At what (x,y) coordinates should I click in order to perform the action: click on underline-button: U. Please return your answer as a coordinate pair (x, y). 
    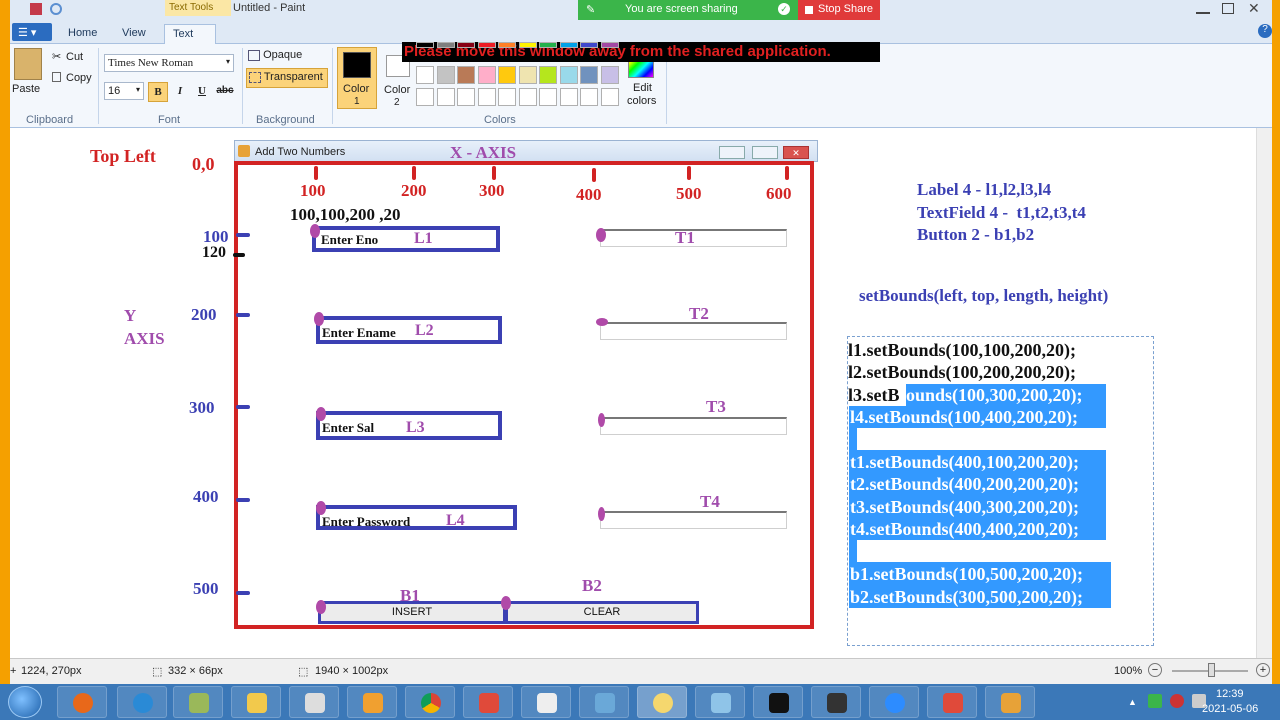
    Looking at the image, I should click on (202, 92).